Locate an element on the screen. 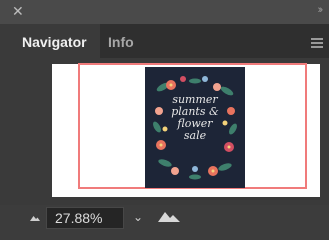  chevron-down-icon: ⌄ is located at coordinates (138, 218).